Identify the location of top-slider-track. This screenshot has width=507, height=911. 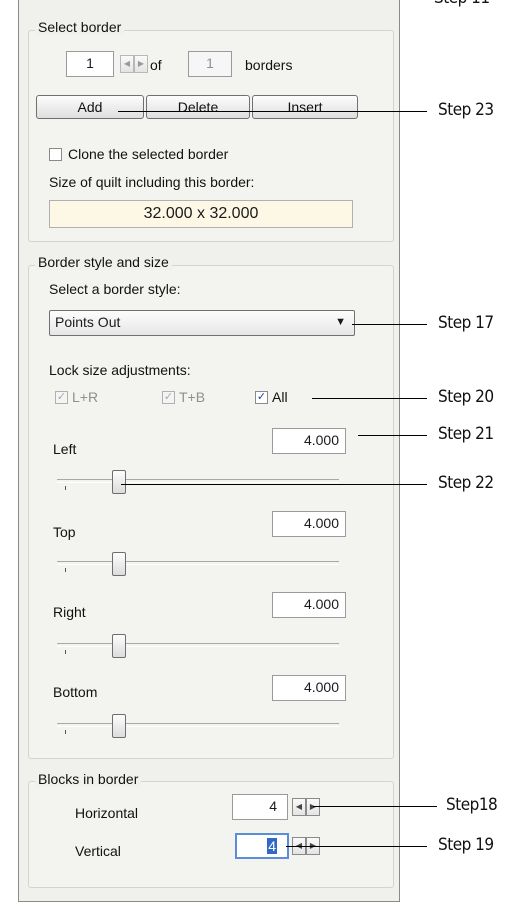
(198, 563).